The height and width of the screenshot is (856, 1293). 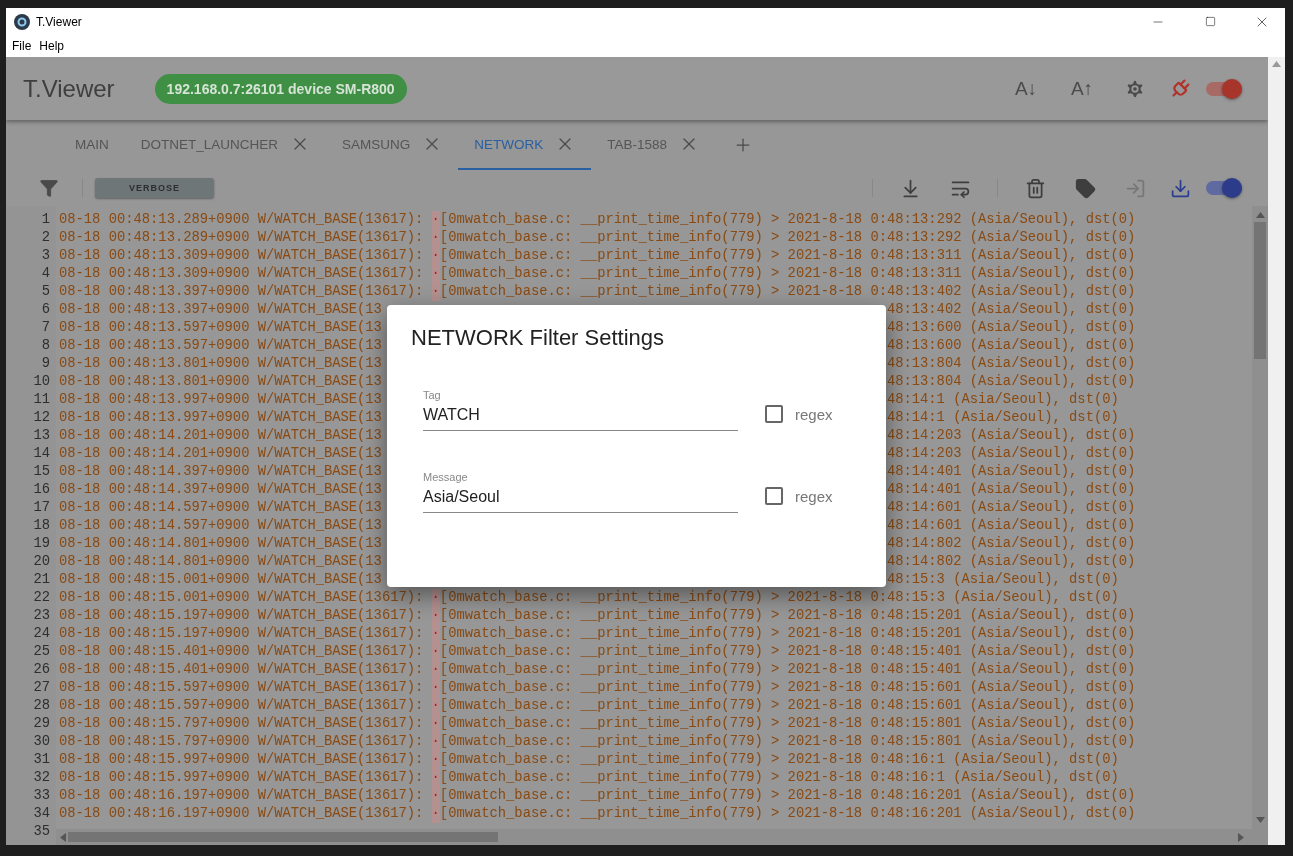 What do you see at coordinates (1241, 837) in the screenshot?
I see `scroll-right-icon` at bounding box center [1241, 837].